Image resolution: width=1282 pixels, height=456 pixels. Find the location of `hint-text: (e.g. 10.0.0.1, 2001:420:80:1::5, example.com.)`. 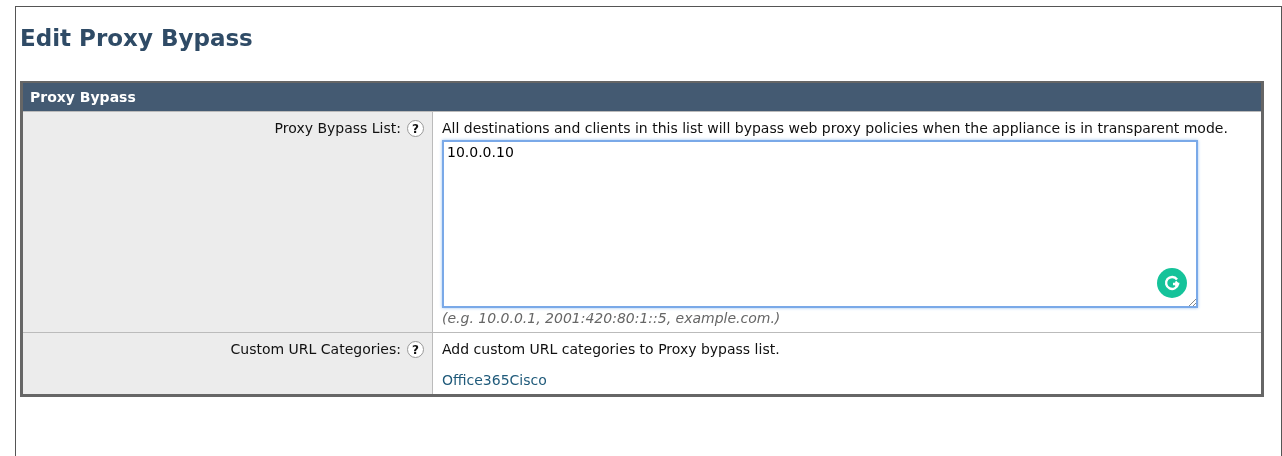

hint-text: (e.g. 10.0.0.1, 2001:420:80:1::5, example.com.) is located at coordinates (611, 318).